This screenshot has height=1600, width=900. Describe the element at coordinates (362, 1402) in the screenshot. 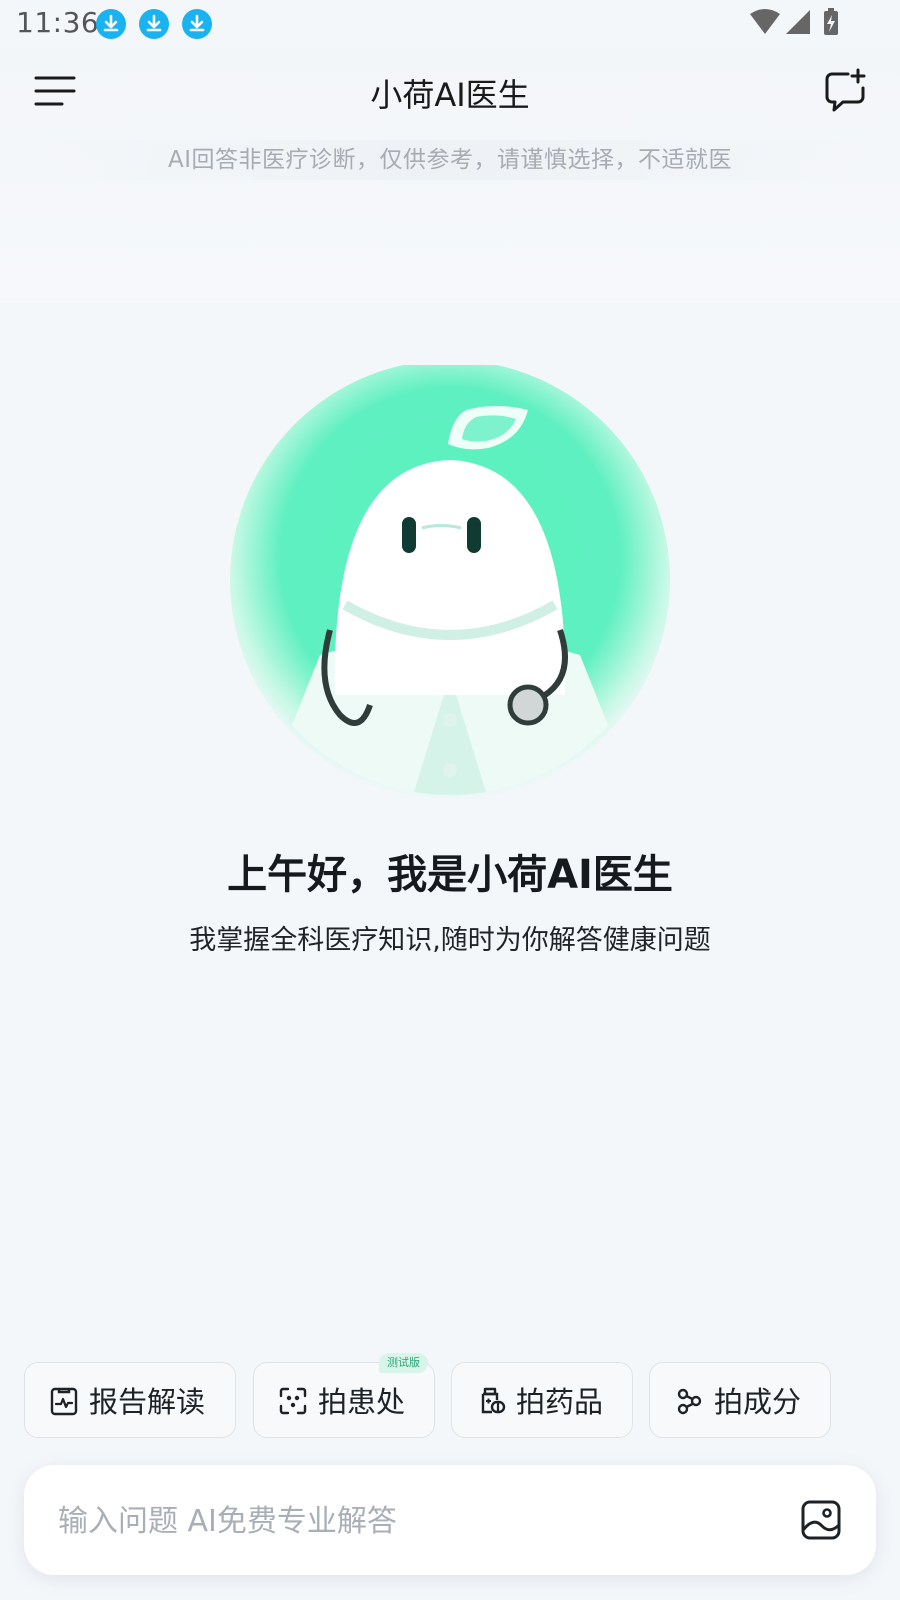

I see `chip-label: 拍患处` at that location.